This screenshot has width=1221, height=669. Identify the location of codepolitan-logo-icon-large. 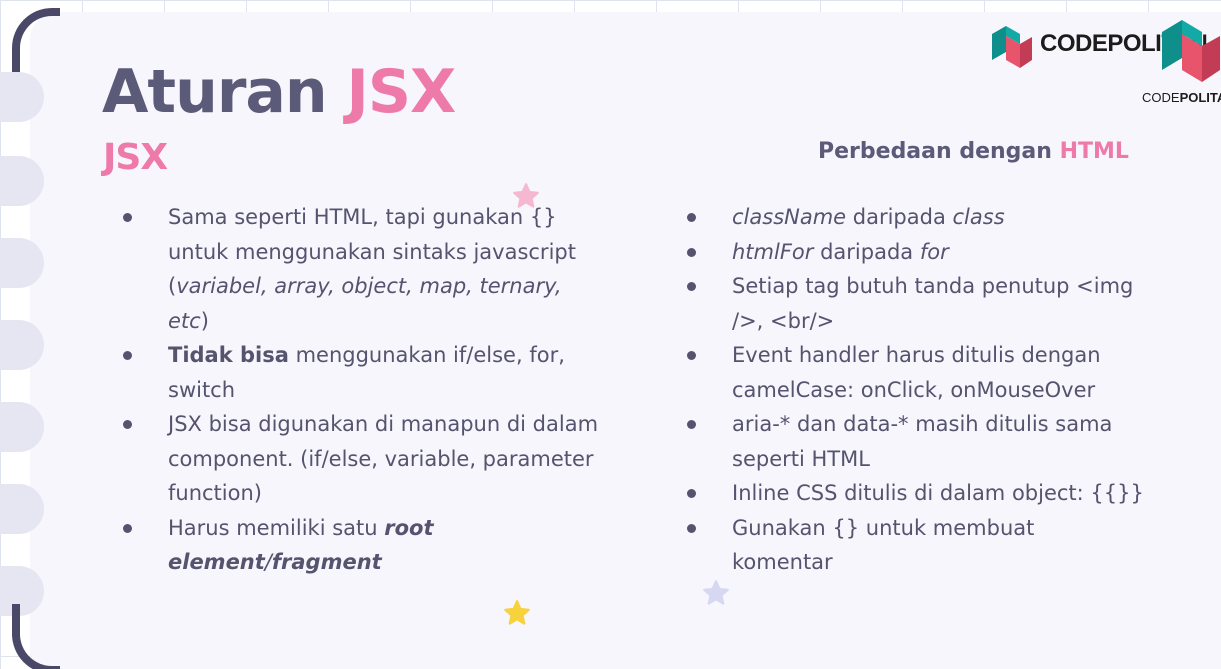
(1191, 51).